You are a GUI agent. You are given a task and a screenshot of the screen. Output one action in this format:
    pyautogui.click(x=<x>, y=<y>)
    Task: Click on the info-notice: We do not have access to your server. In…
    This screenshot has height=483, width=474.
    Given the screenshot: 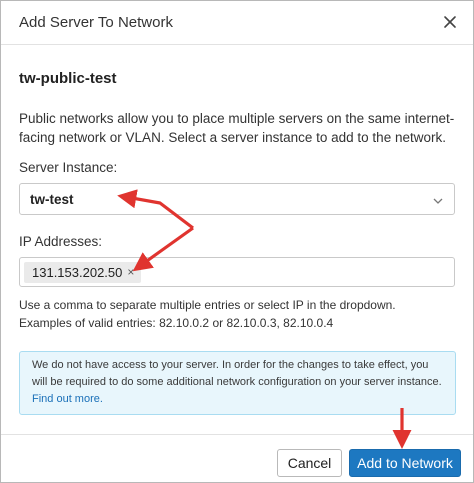 What is the action you would take?
    pyautogui.click(x=237, y=383)
    